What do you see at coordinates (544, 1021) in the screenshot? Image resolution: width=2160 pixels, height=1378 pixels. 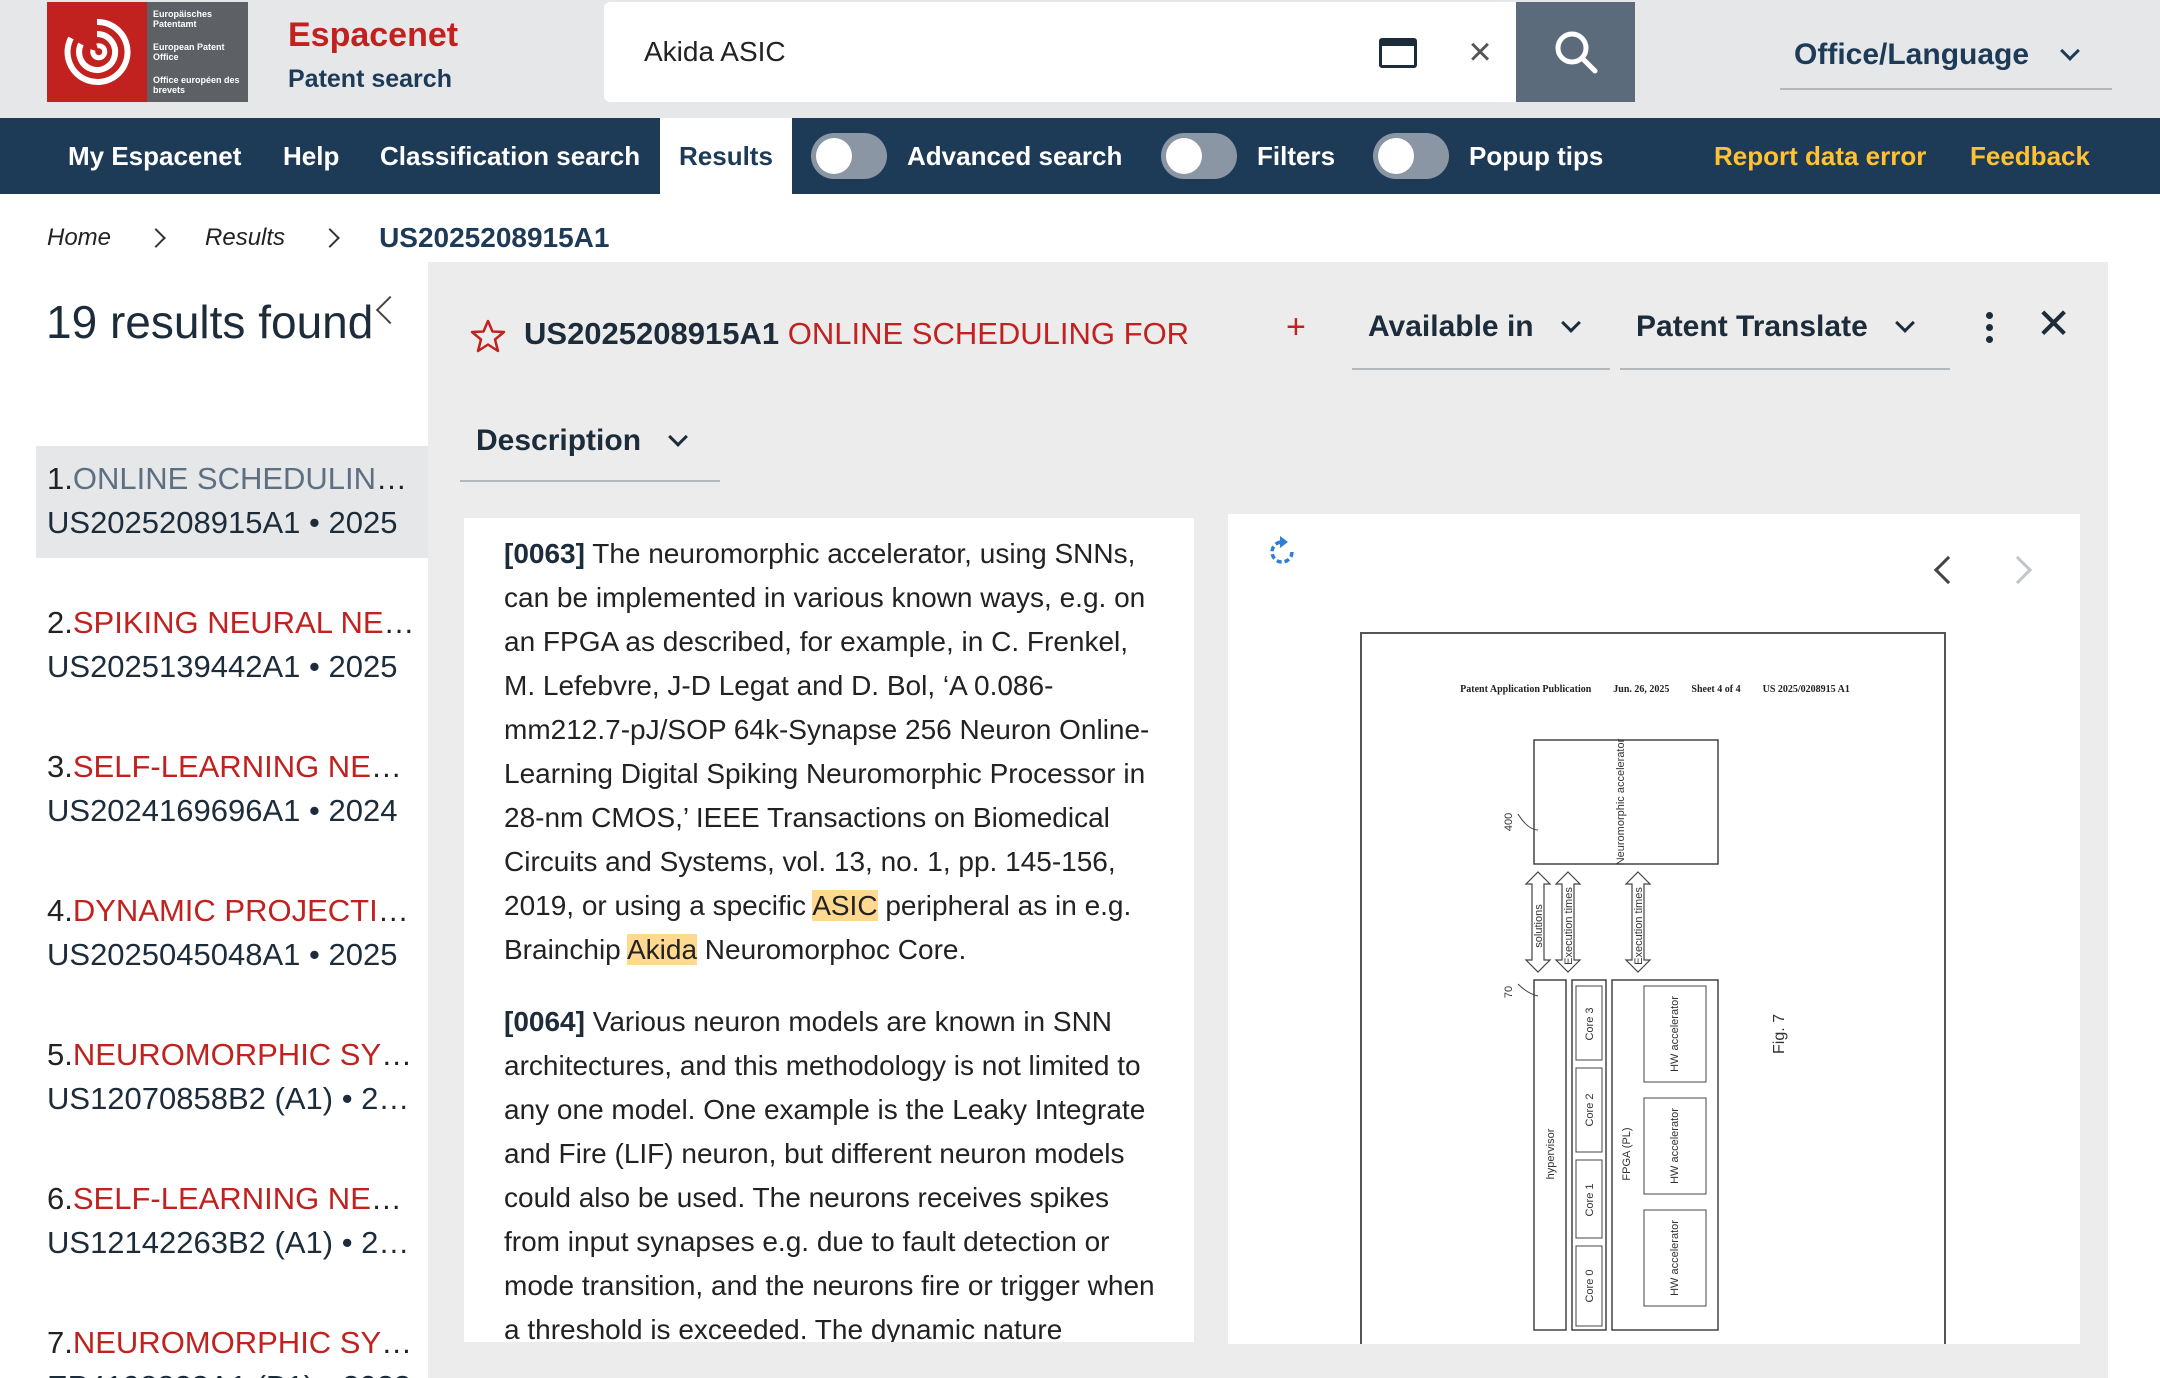 I see `paragraph-number: [0064]` at bounding box center [544, 1021].